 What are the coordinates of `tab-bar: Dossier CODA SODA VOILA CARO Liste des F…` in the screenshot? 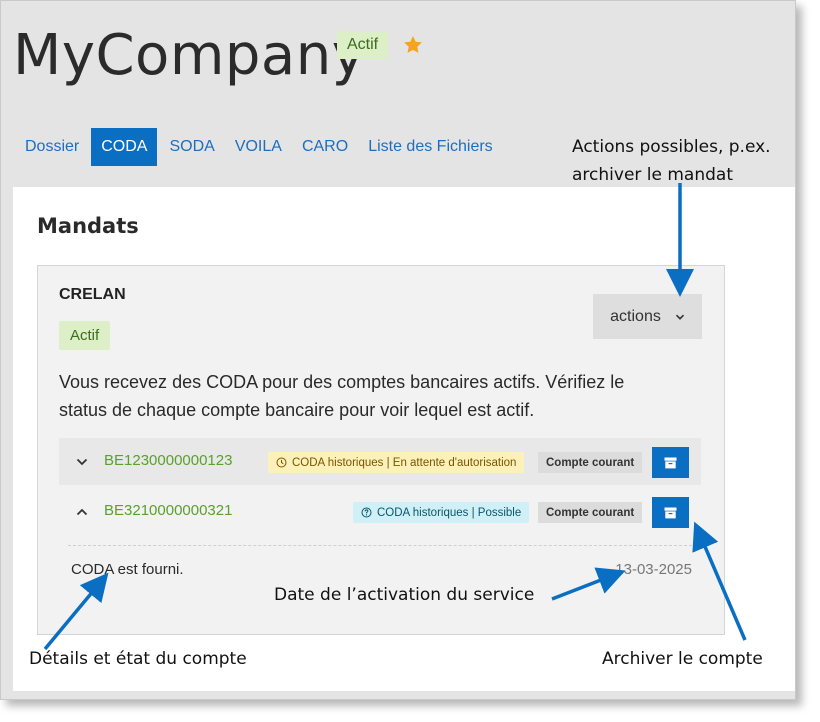 It's located at (259, 147).